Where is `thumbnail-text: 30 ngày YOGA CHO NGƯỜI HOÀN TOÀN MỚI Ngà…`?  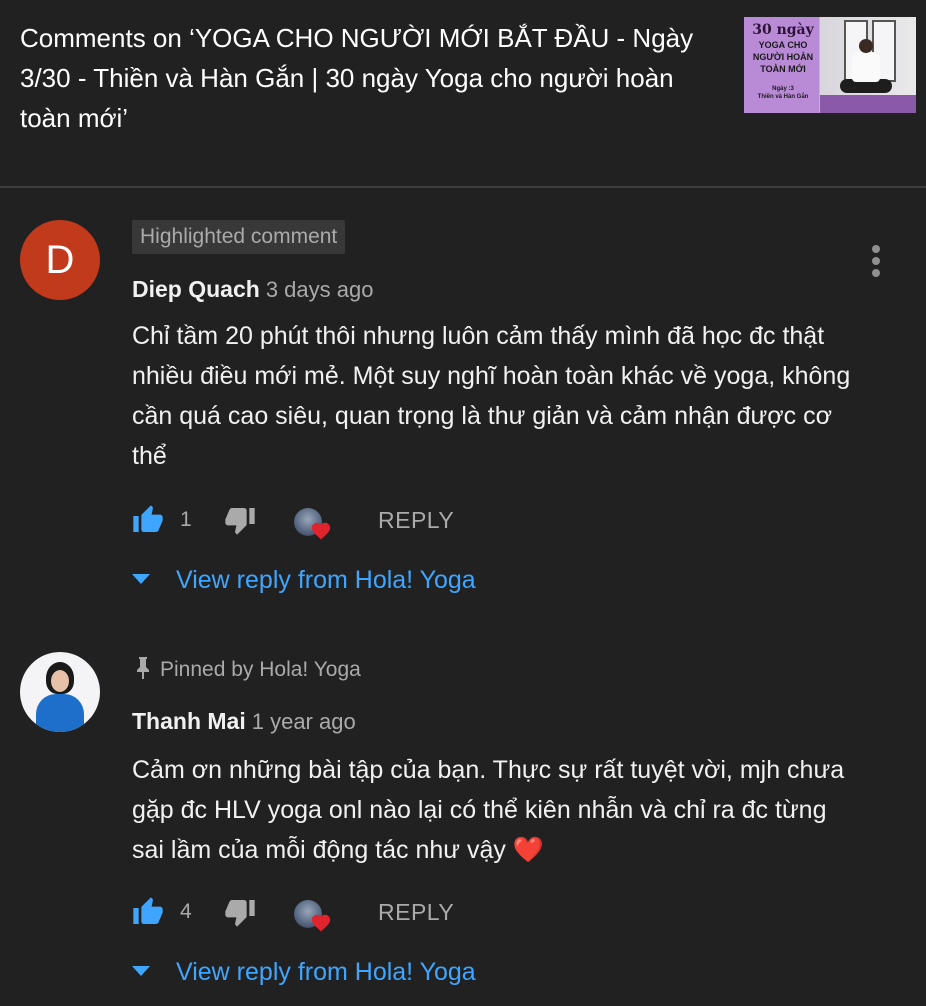 thumbnail-text: 30 ngày YOGA CHO NGƯỜI HOÀN TOÀN MỚI Ngà… is located at coordinates (783, 61).